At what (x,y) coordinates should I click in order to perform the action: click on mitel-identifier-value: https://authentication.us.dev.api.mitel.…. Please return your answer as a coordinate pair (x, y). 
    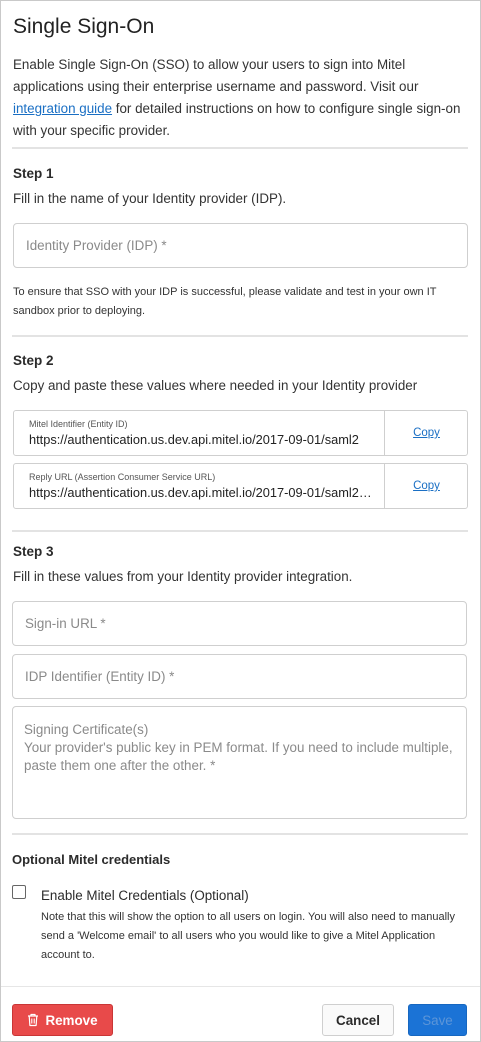
    Looking at the image, I should click on (194, 439).